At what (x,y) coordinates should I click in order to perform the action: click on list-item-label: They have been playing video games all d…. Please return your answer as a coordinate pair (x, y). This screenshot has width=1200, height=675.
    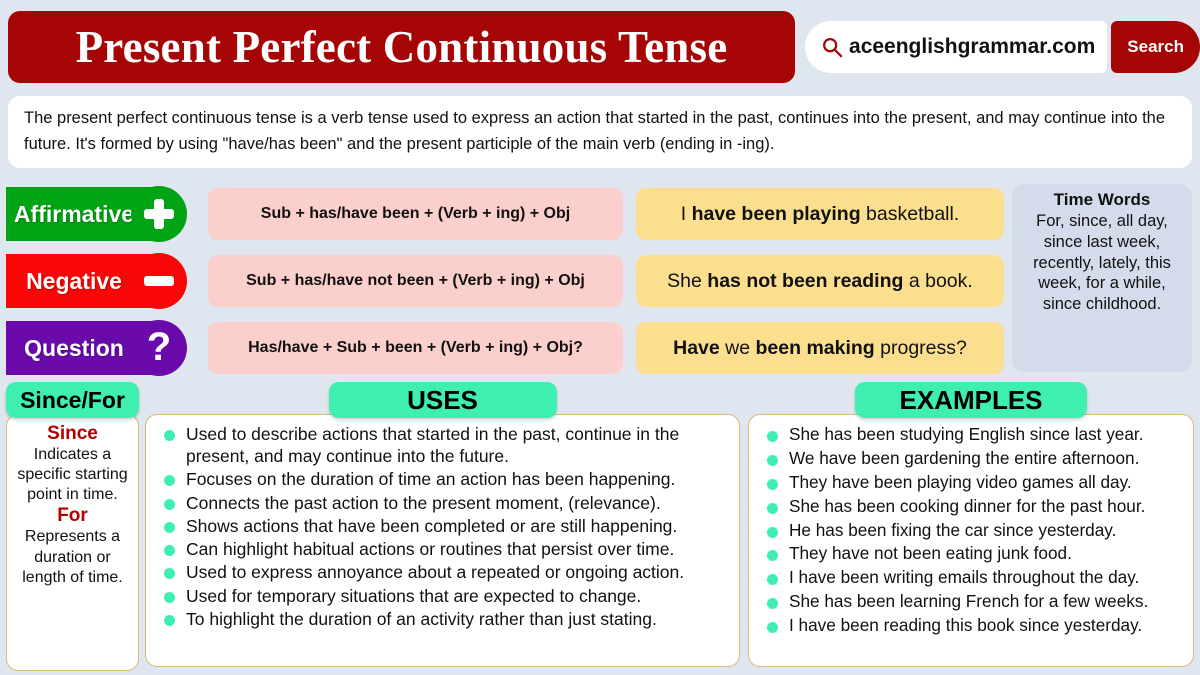
    Looking at the image, I should click on (960, 481).